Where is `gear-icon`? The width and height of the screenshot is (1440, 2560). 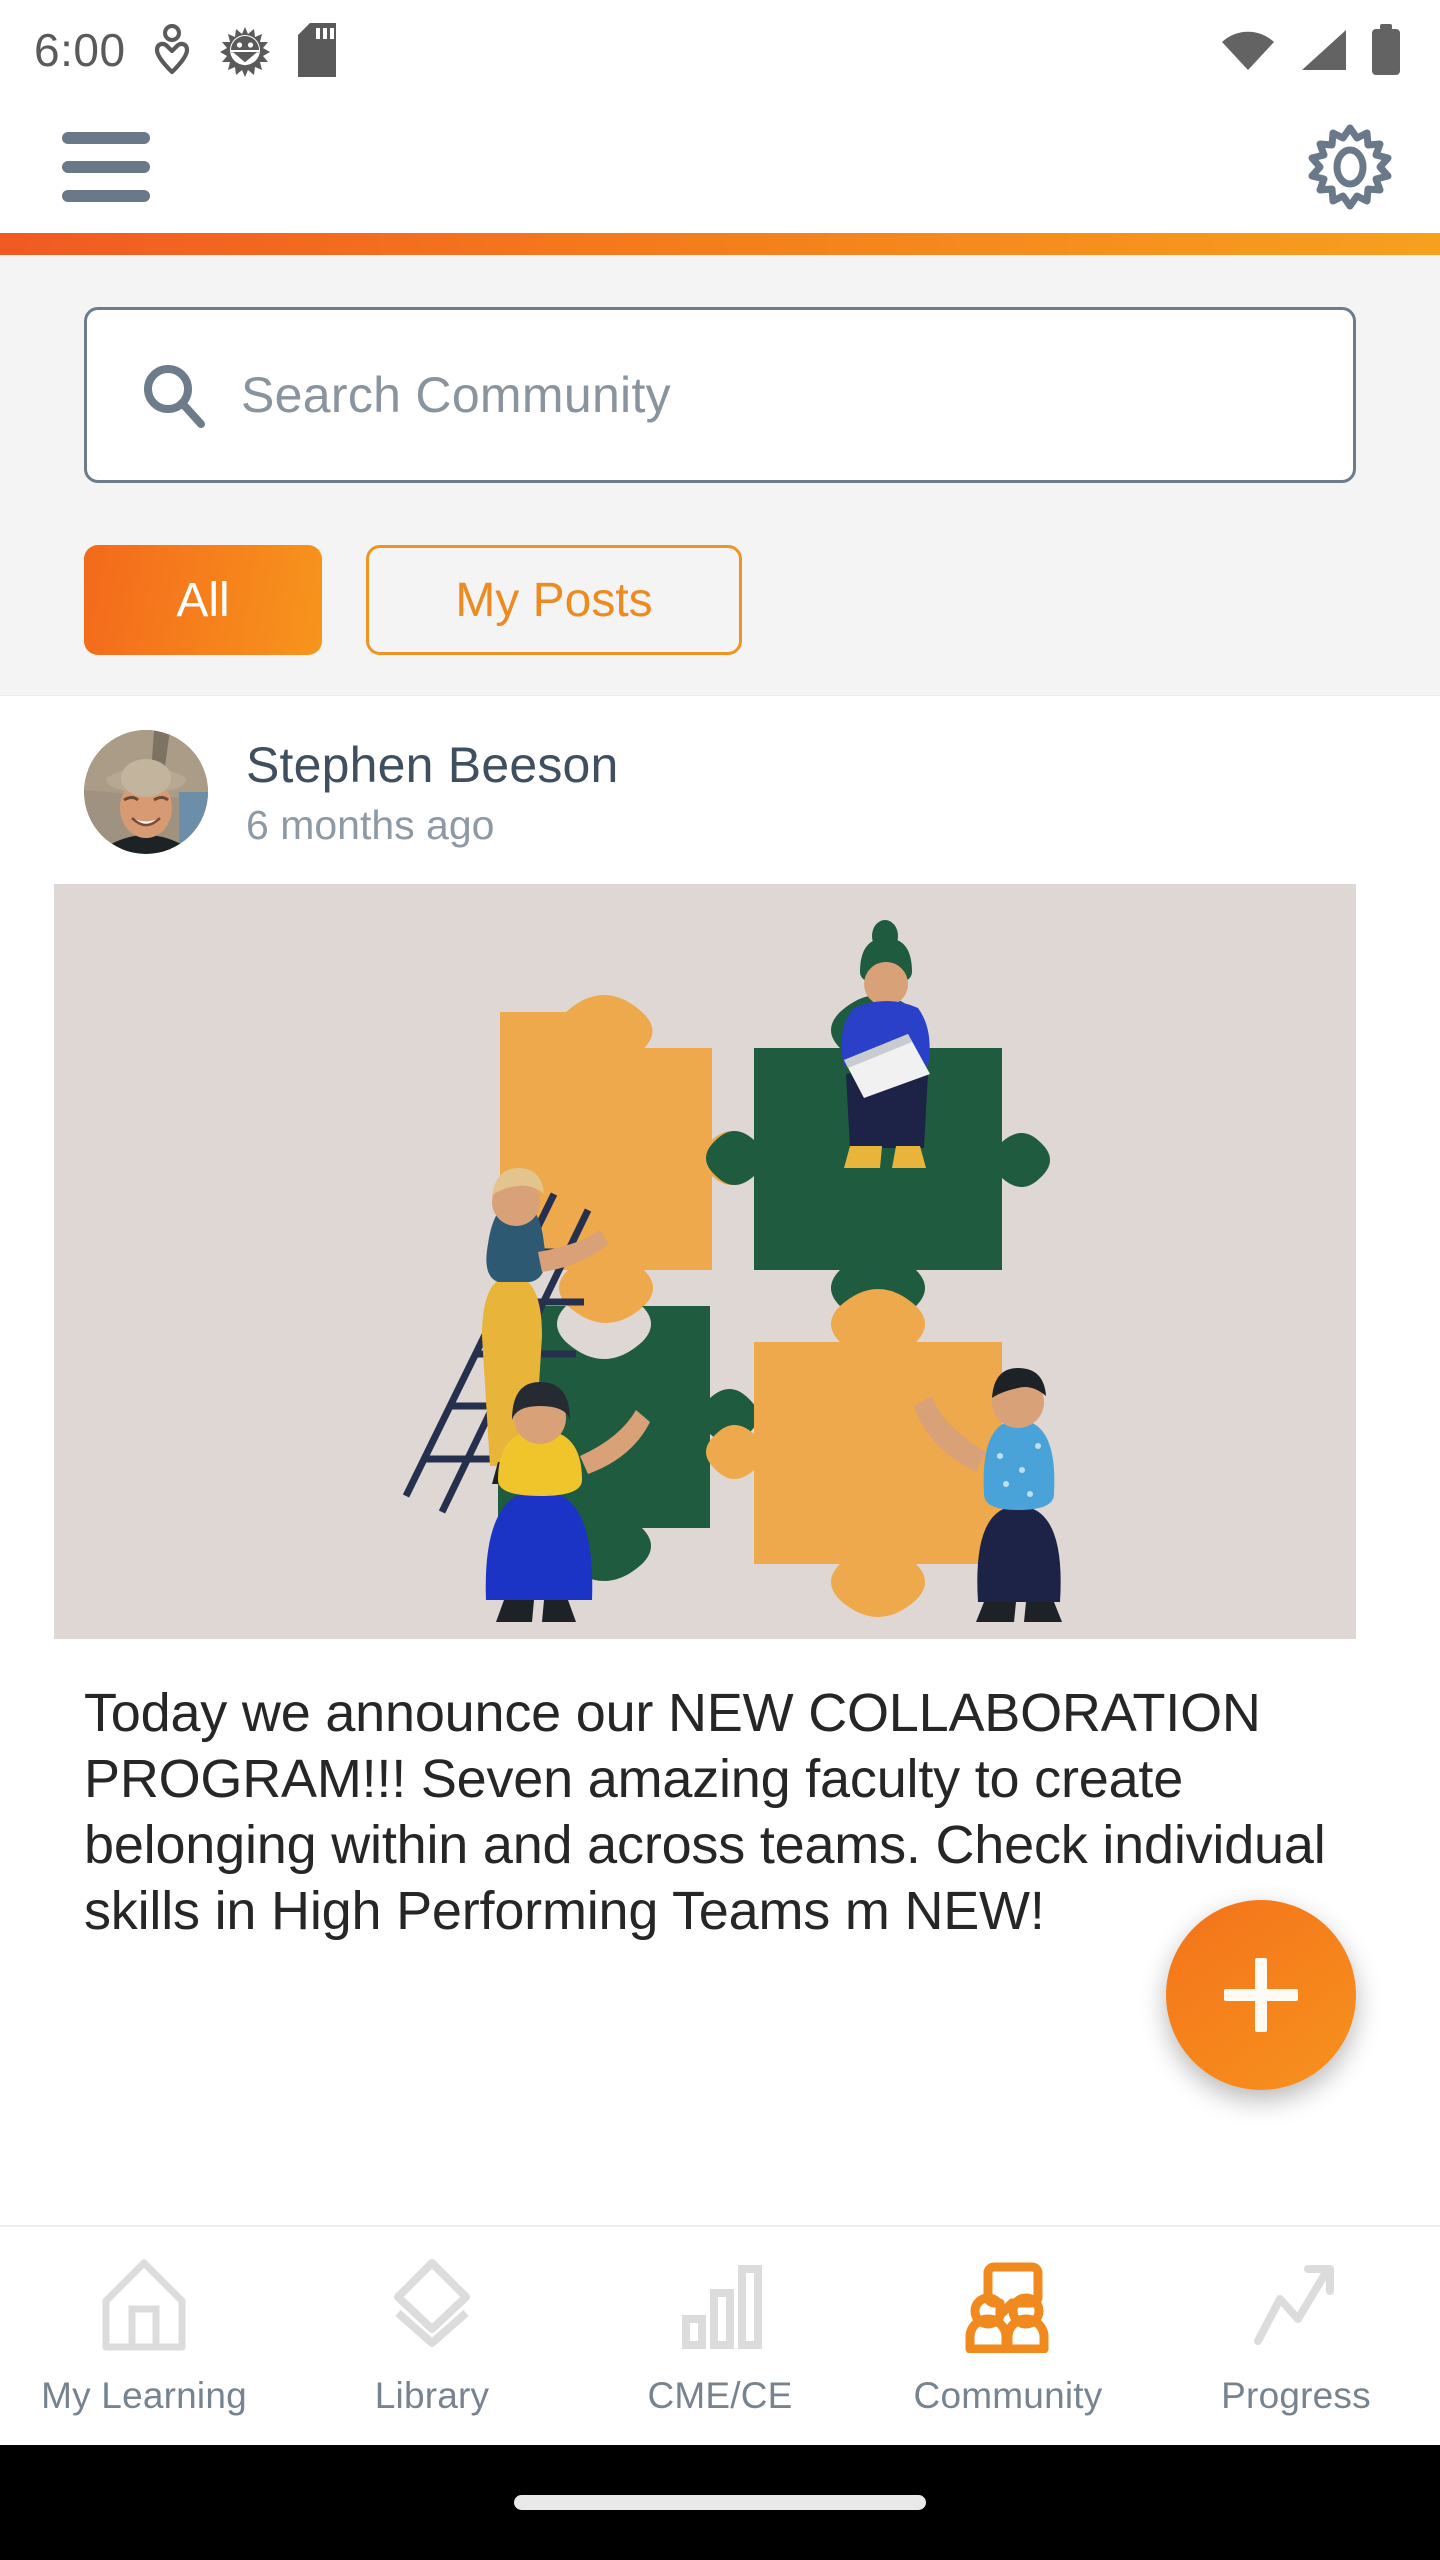
gear-icon is located at coordinates (1350, 166).